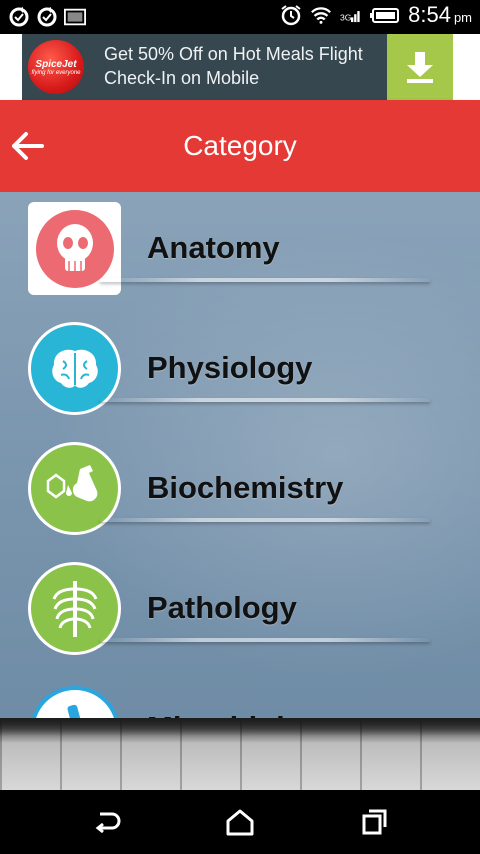 The height and width of the screenshot is (854, 480). Describe the element at coordinates (240, 17) in the screenshot. I see `status-bar: 3G 8:54 pm` at that location.